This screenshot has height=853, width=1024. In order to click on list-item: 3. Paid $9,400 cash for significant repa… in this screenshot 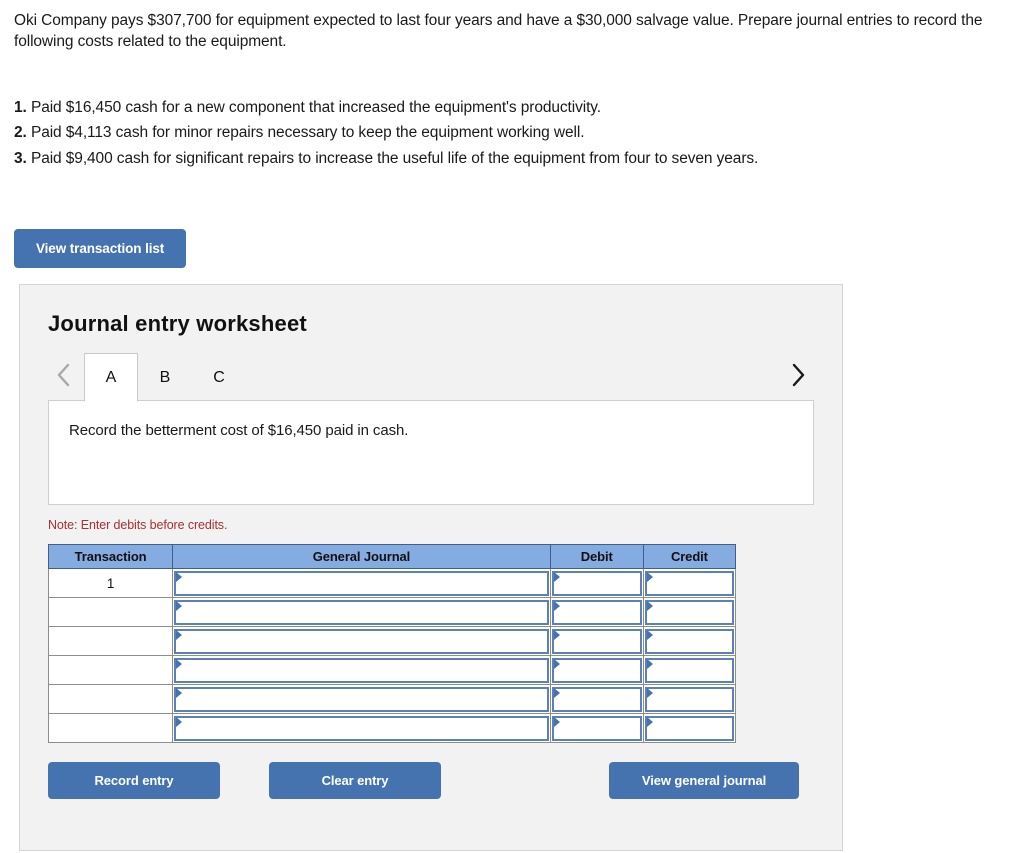, I will do `click(512, 159)`.